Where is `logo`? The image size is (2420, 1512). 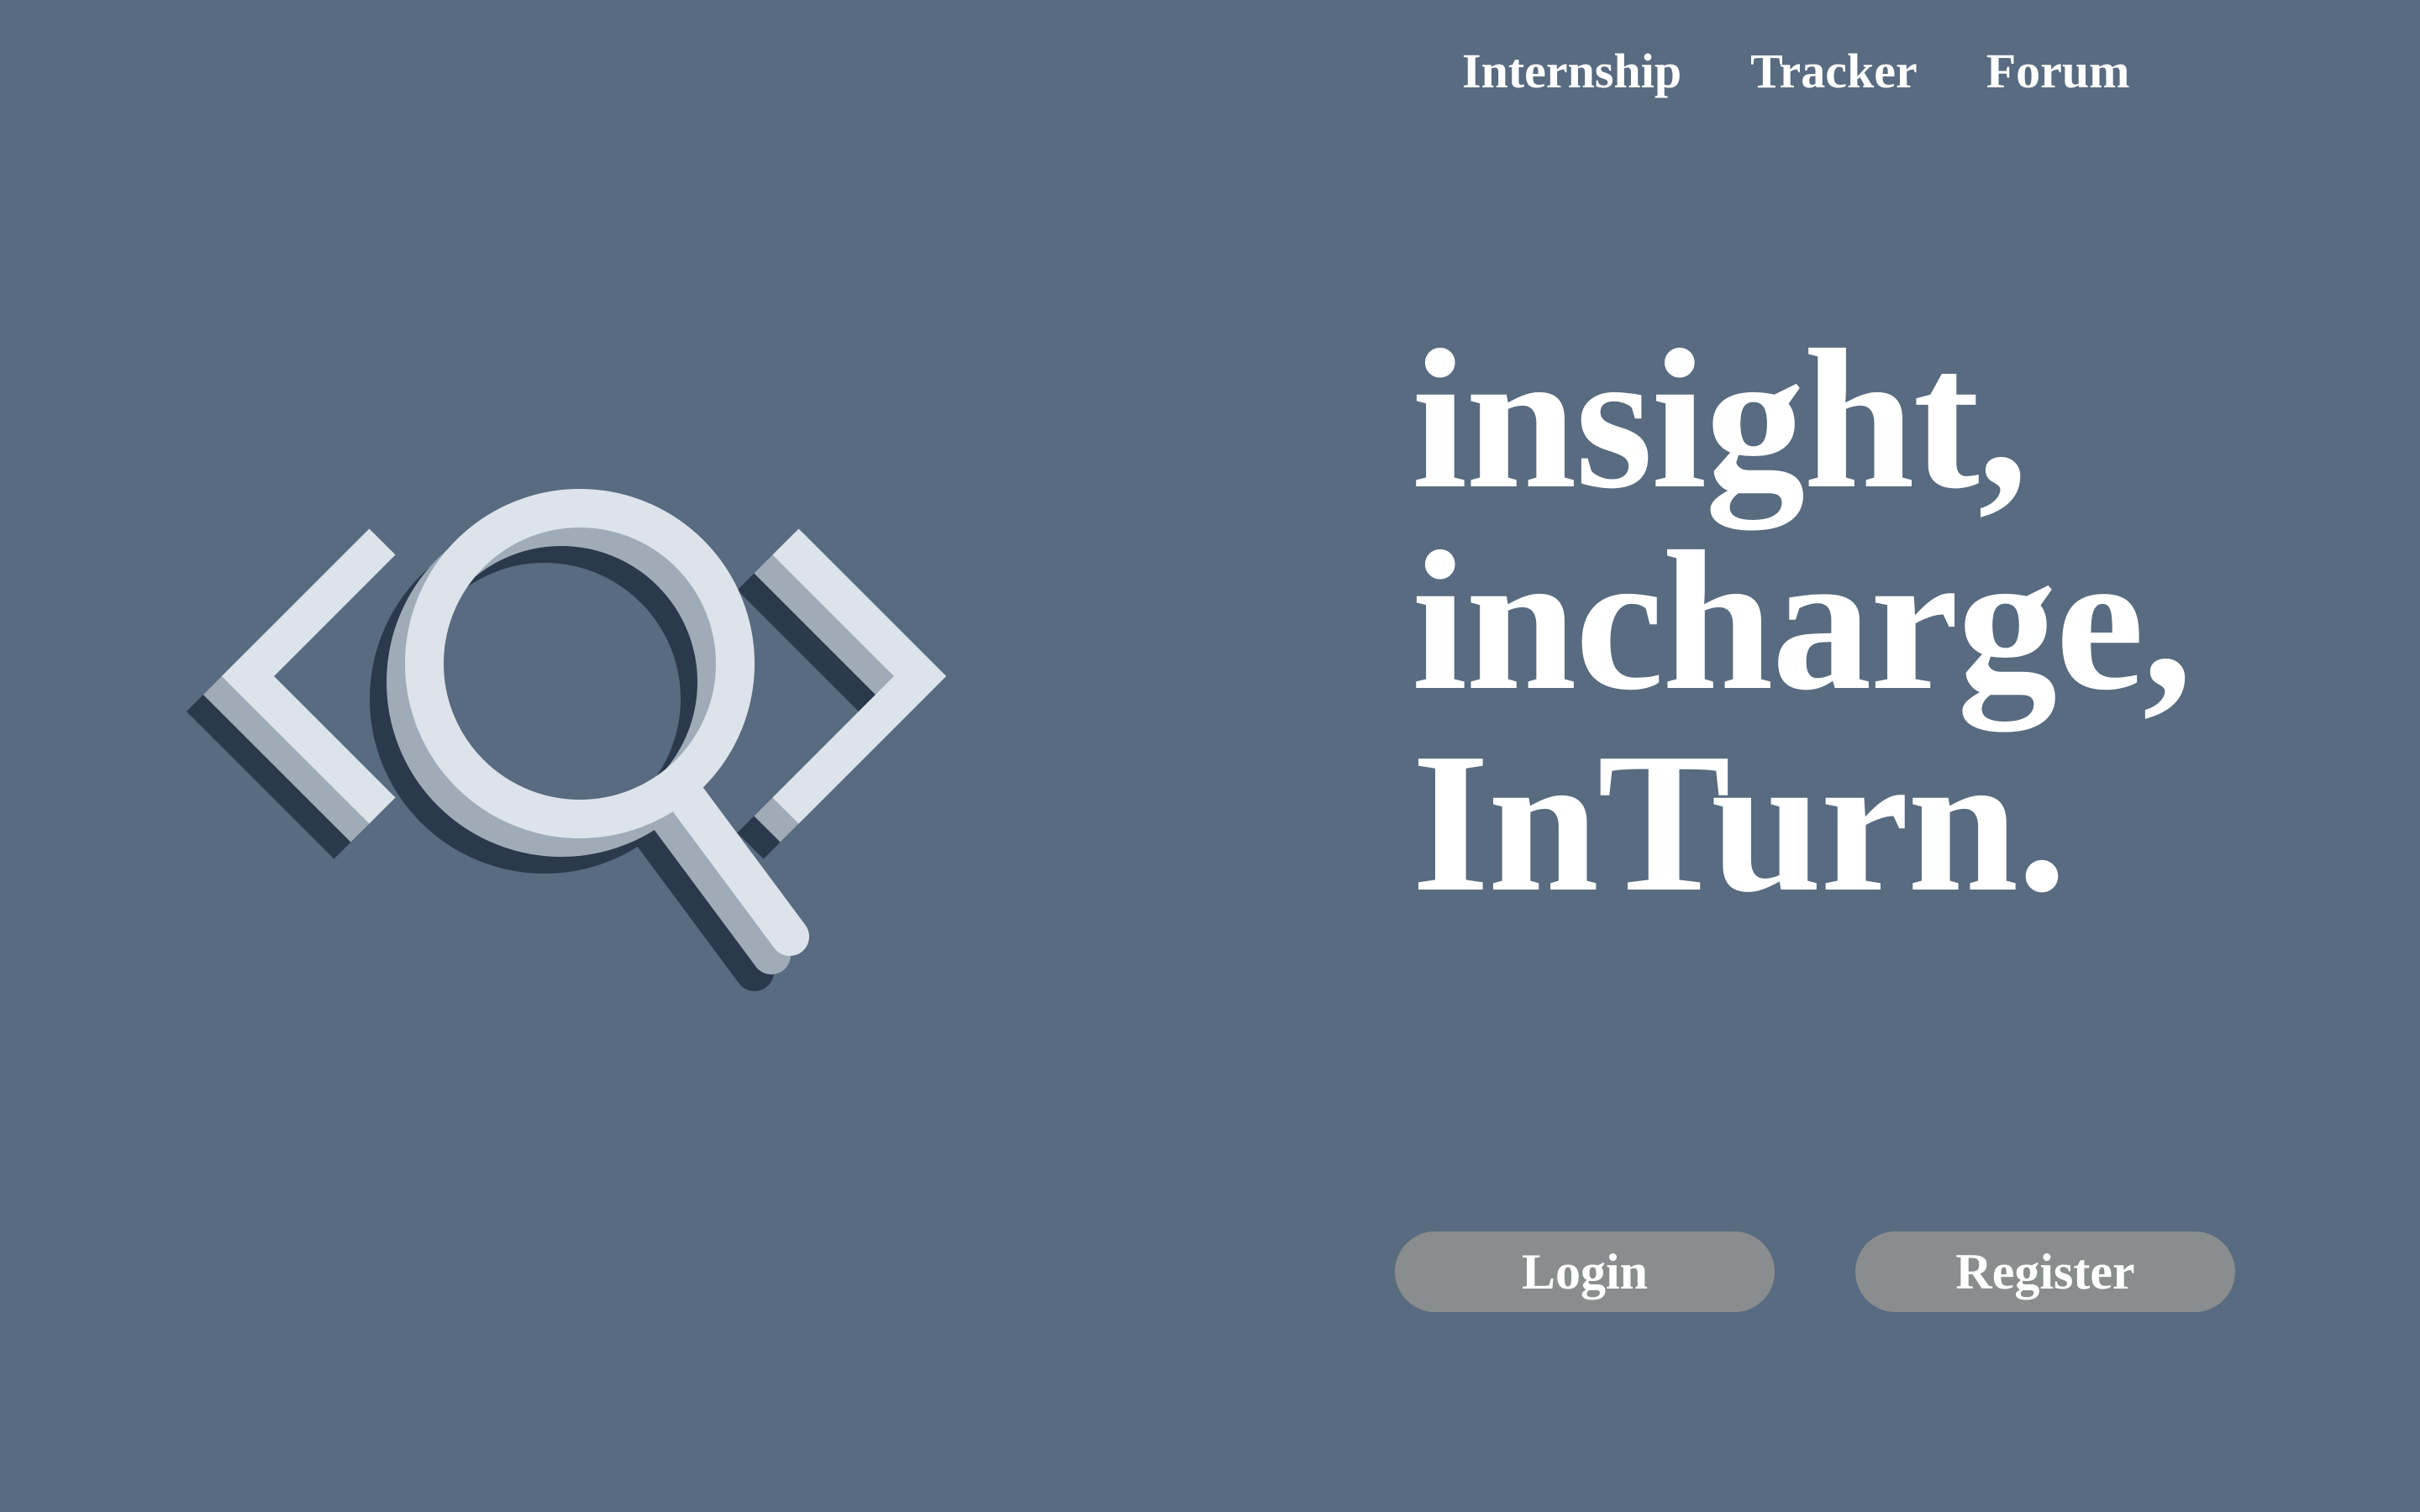
logo is located at coordinates (567, 743).